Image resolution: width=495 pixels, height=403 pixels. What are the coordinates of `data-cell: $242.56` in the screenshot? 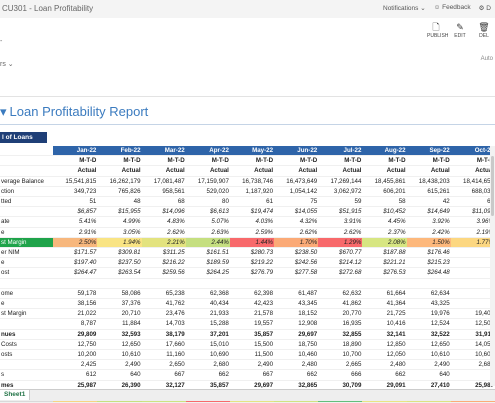 It's located at (296, 263).